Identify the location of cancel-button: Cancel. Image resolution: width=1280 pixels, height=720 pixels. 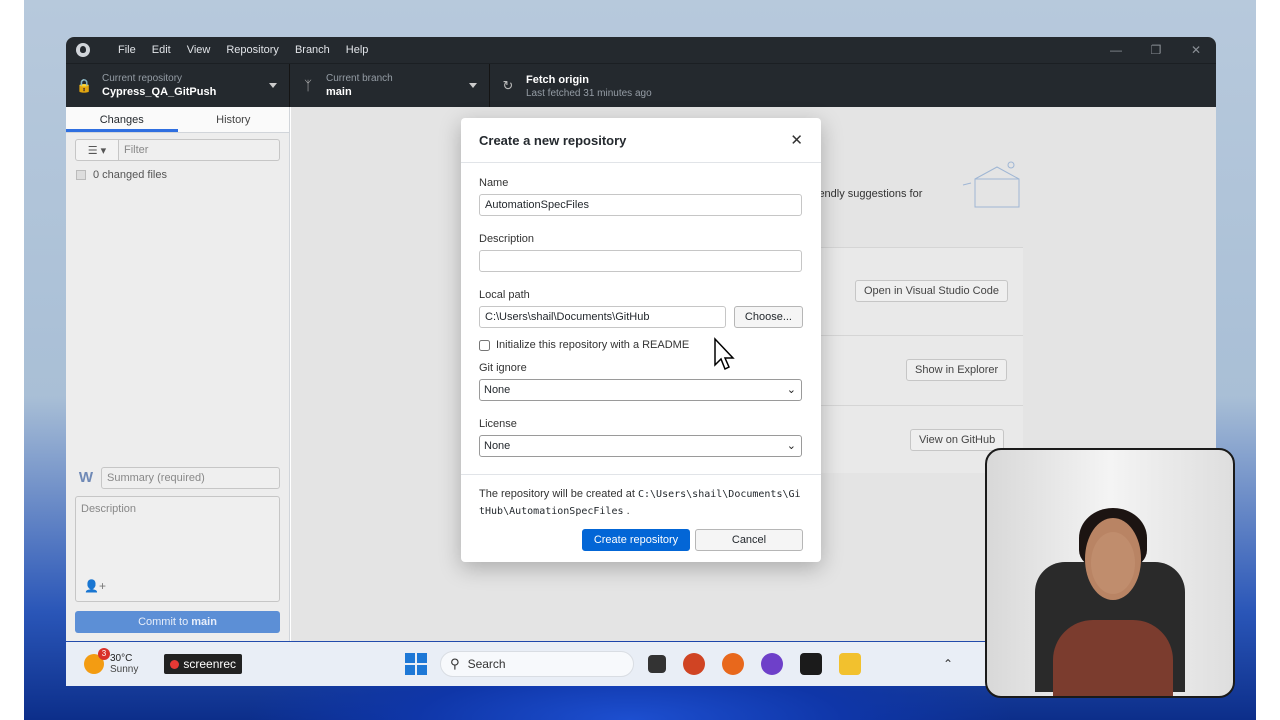
(749, 540).